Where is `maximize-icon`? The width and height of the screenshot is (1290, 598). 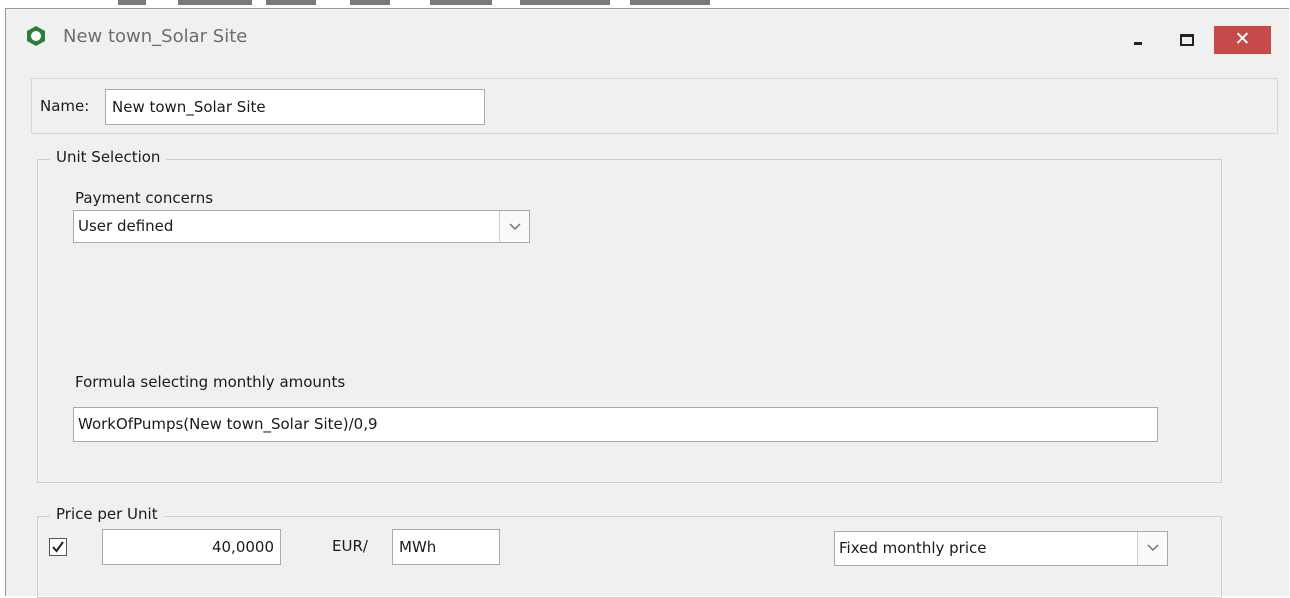 maximize-icon is located at coordinates (1187, 40).